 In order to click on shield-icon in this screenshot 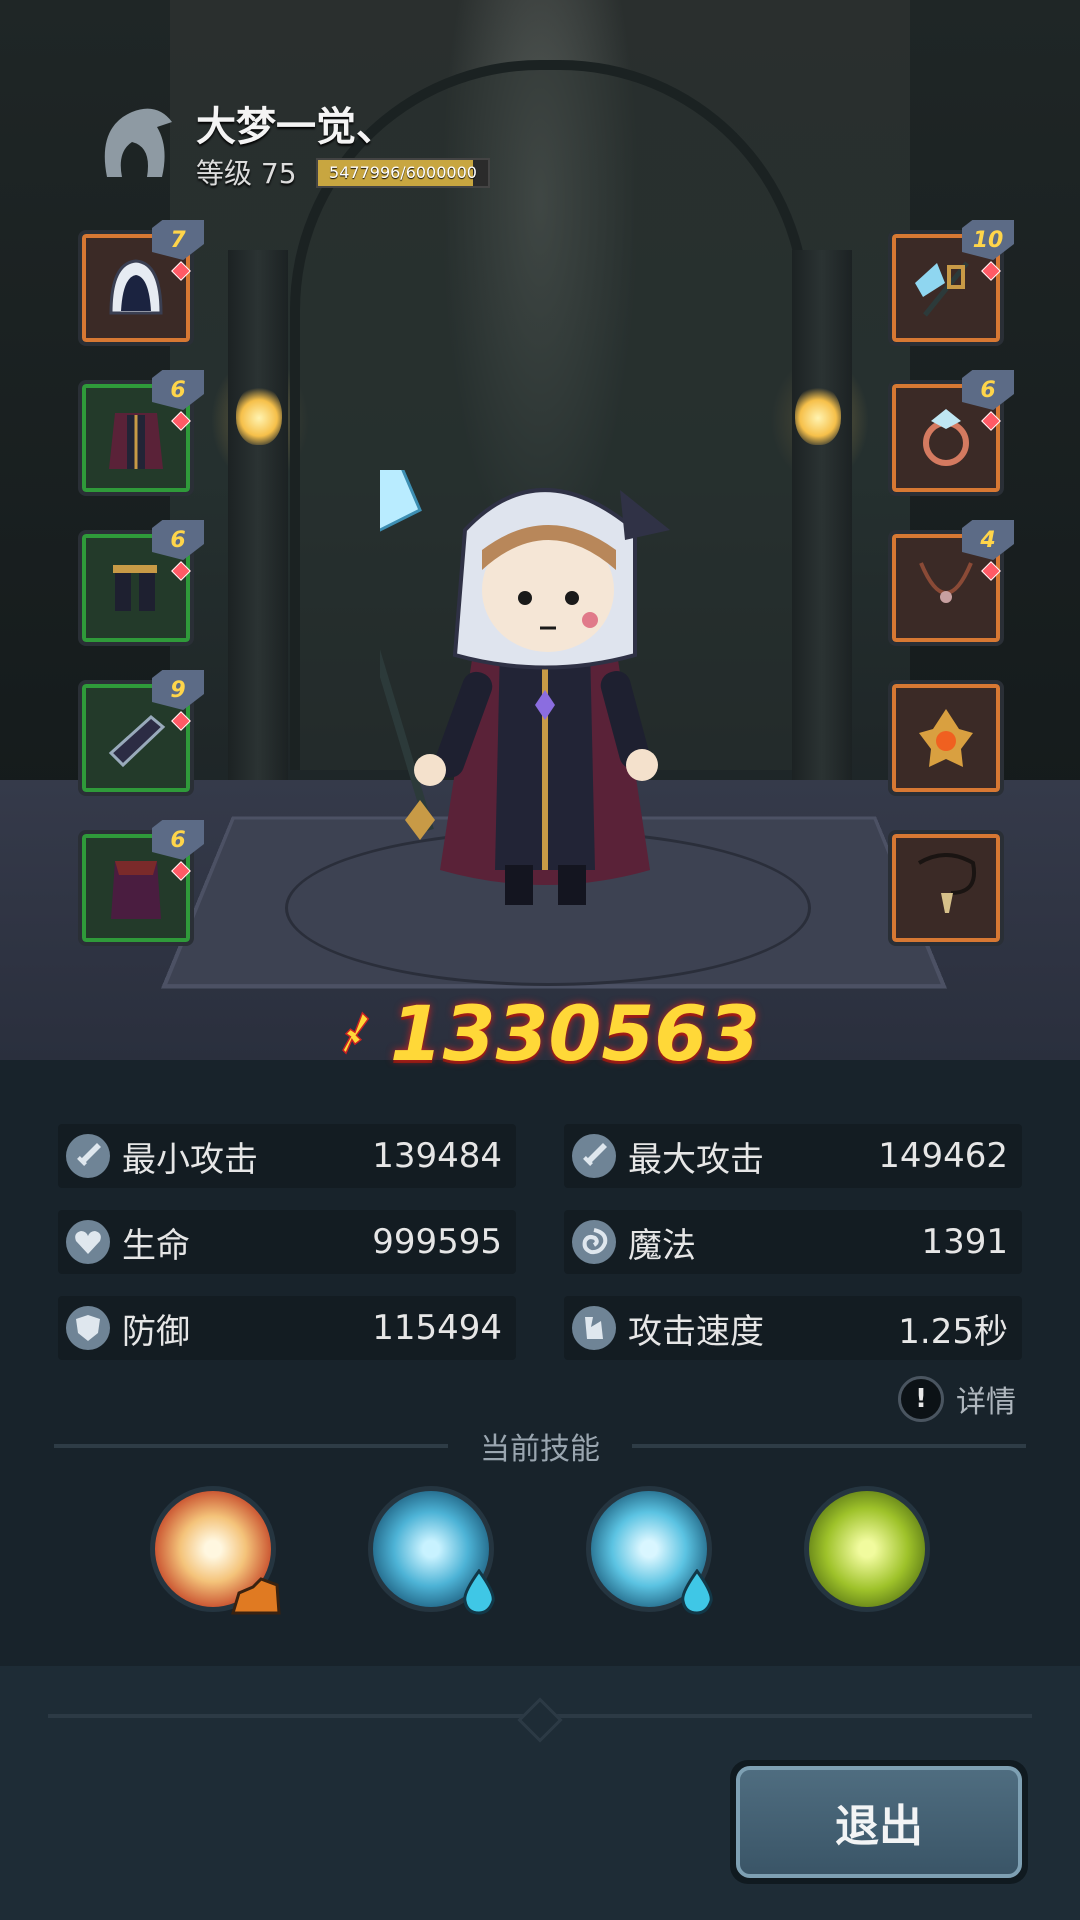, I will do `click(88, 1328)`.